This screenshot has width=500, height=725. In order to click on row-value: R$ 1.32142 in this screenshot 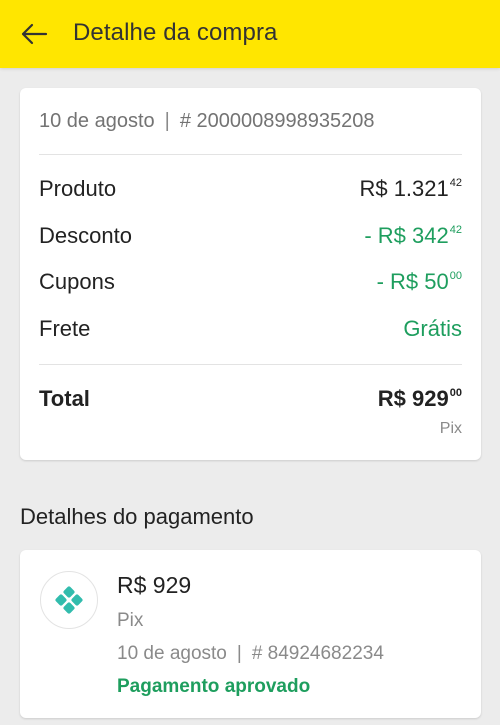, I will do `click(410, 189)`.